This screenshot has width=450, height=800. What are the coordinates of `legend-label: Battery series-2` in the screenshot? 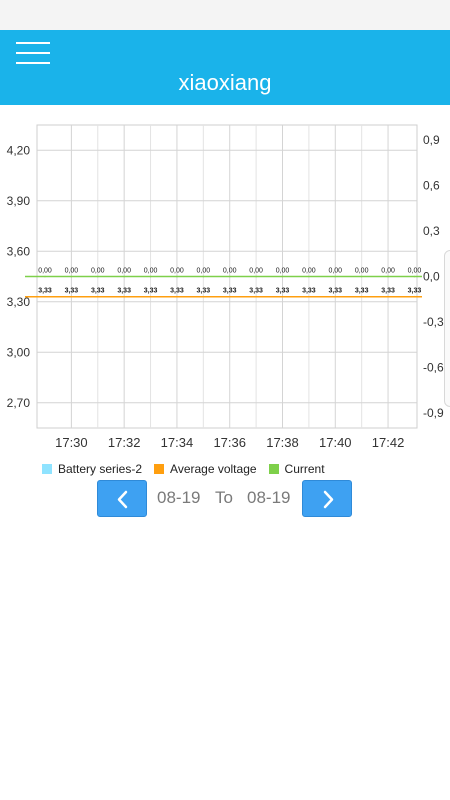 It's located at (100, 469).